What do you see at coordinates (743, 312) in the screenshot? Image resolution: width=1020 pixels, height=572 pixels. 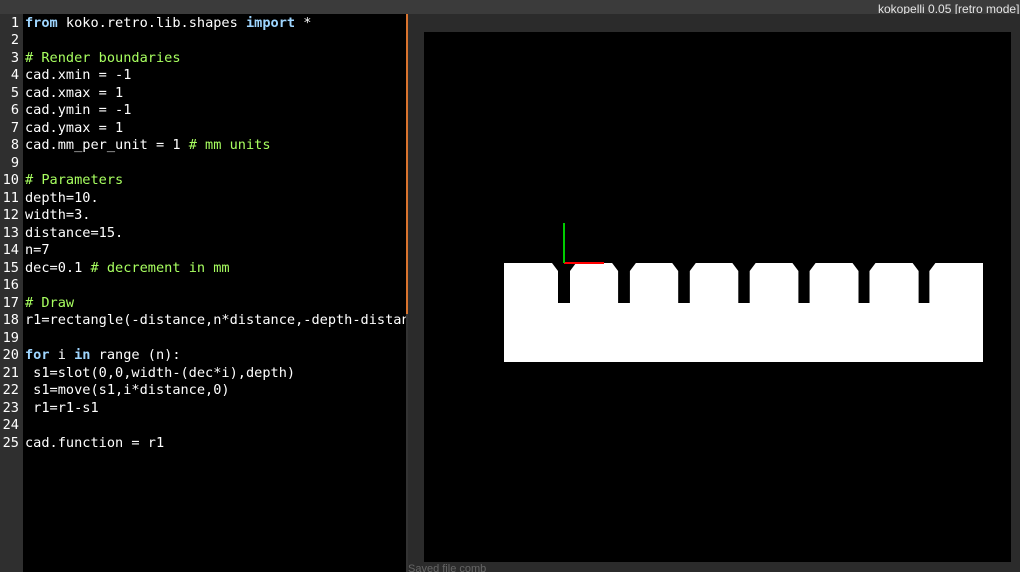 I see `comb-shape` at bounding box center [743, 312].